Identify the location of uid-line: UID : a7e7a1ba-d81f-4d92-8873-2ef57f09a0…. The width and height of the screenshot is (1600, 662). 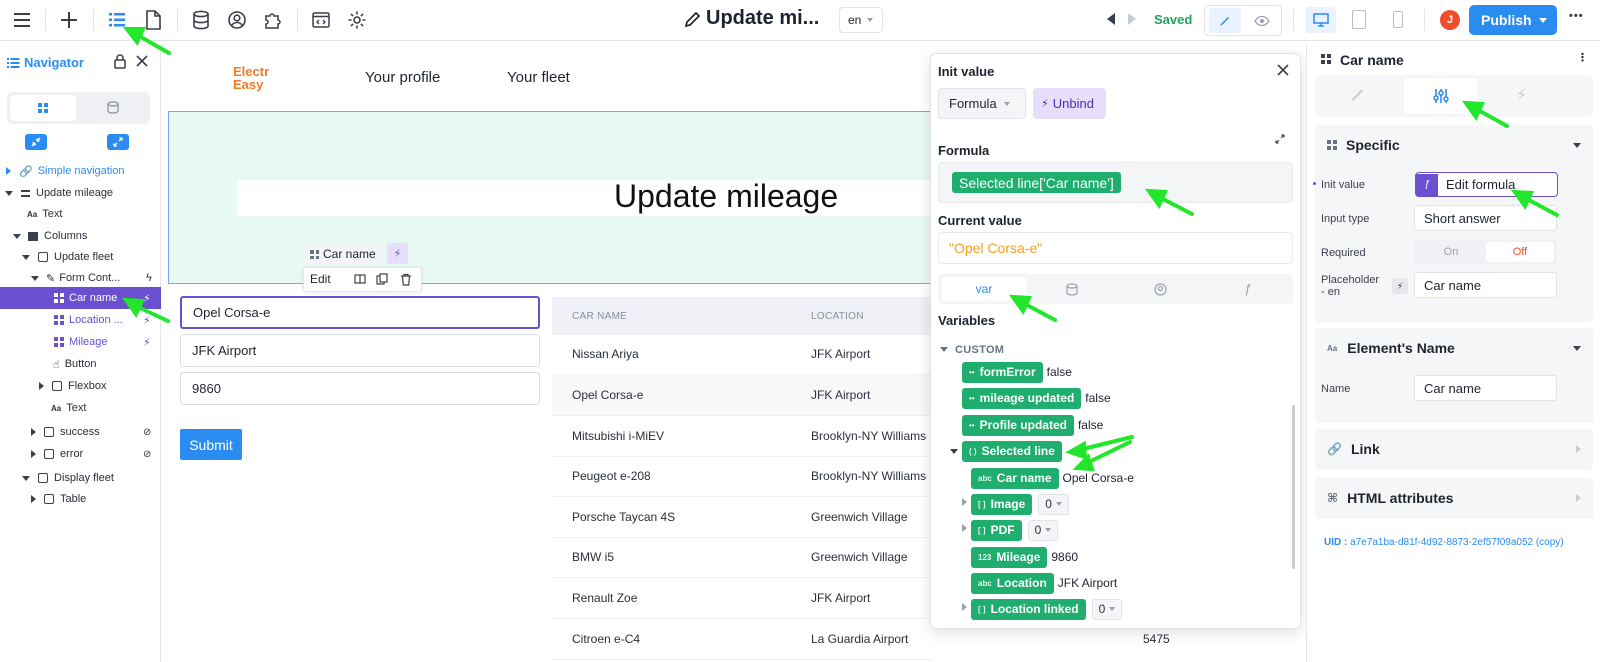
(1444, 542).